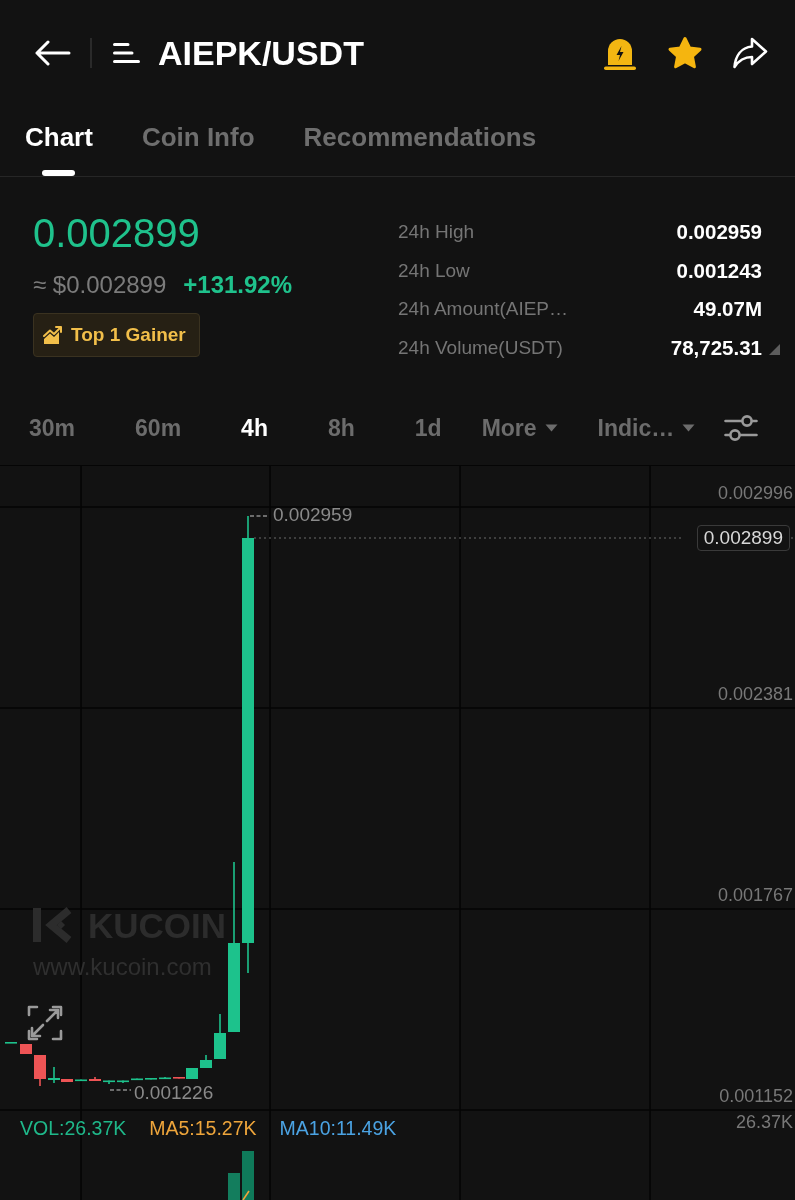 Image resolution: width=795 pixels, height=1200 pixels. What do you see at coordinates (434, 270) in the screenshot?
I see `stat-label: 24h Low` at bounding box center [434, 270].